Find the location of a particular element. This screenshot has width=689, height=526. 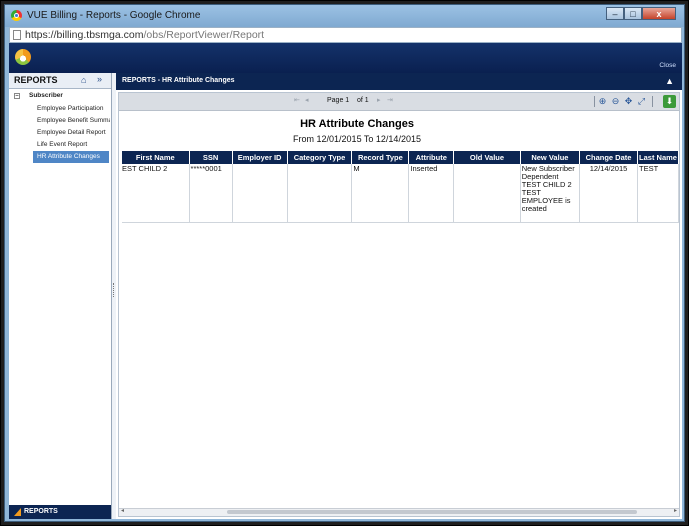

collapse-up-icon: ▲ is located at coordinates (669, 81).